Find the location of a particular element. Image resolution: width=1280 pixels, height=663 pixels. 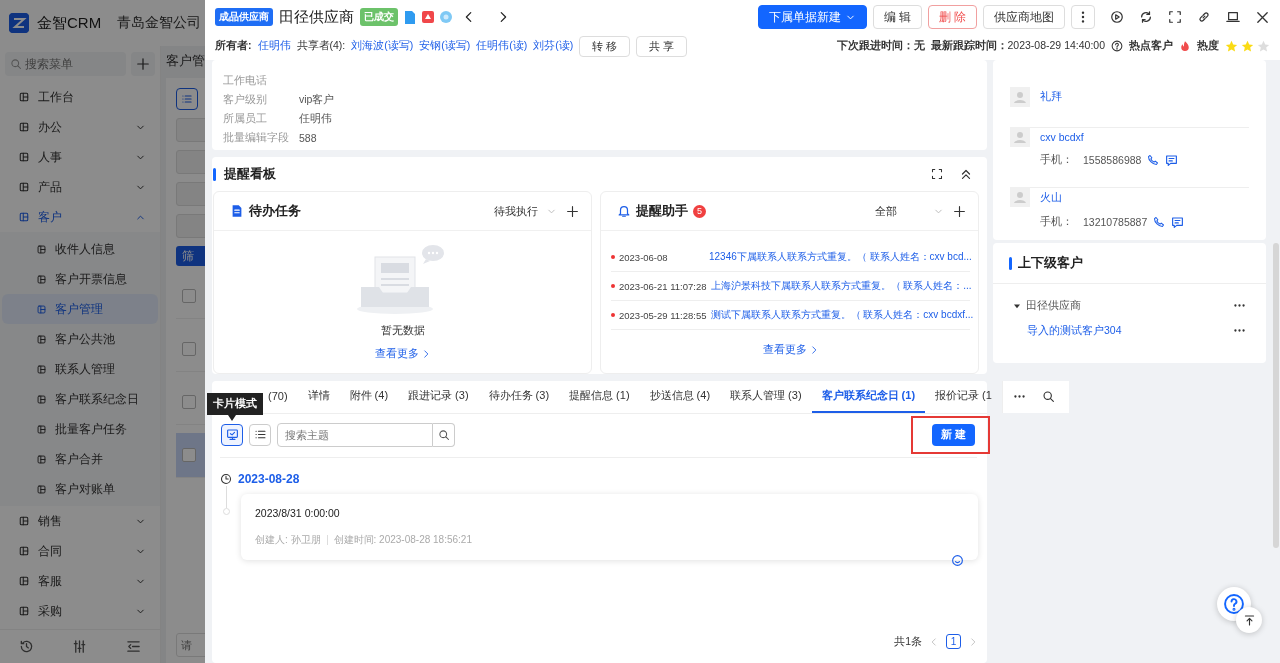

menu-item: 客户 is located at coordinates (80, 217).